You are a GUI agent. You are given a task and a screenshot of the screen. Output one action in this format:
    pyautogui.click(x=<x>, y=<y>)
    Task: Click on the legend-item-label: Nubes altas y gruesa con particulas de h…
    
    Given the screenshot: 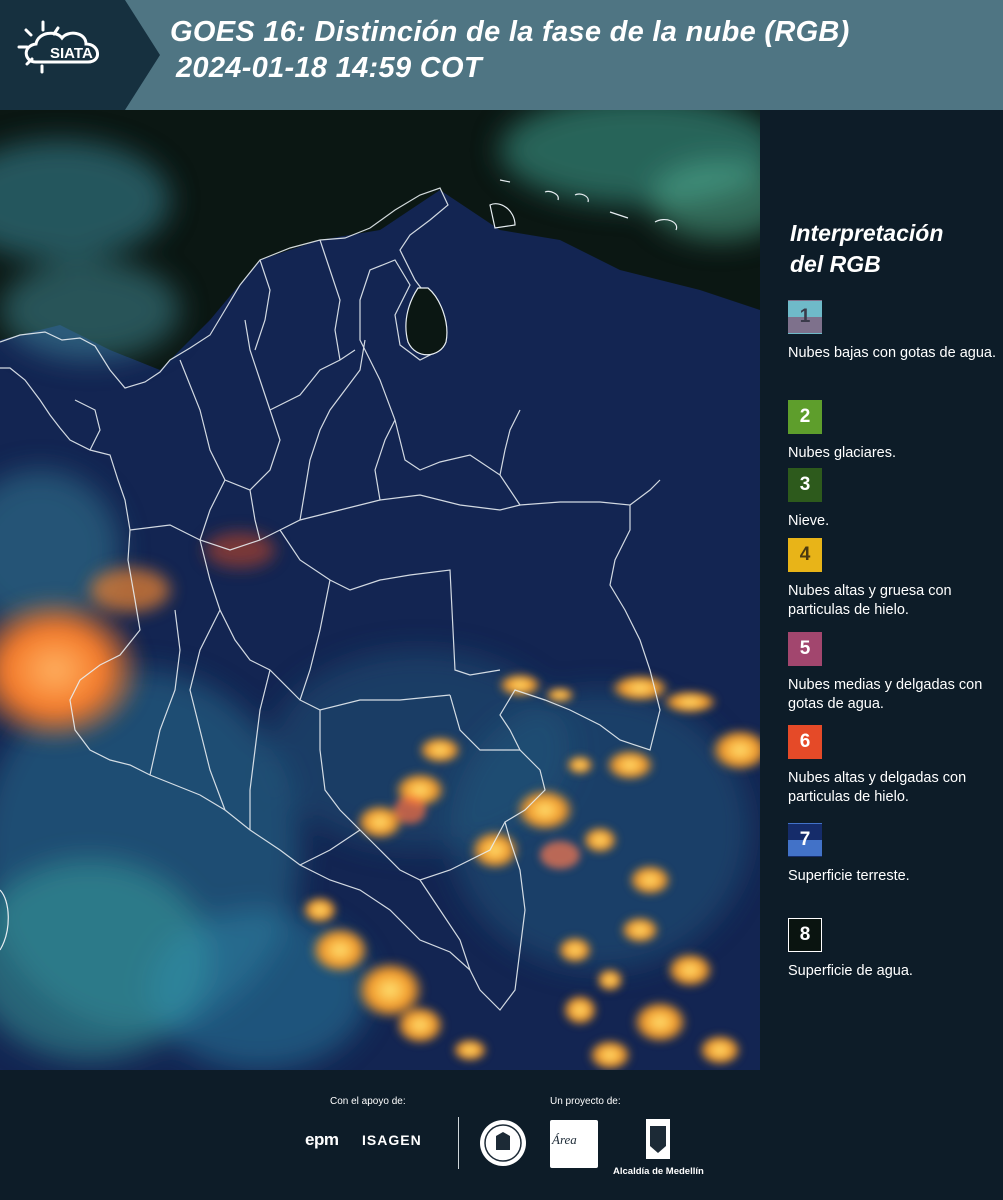 What is the action you would take?
    pyautogui.click(x=870, y=600)
    